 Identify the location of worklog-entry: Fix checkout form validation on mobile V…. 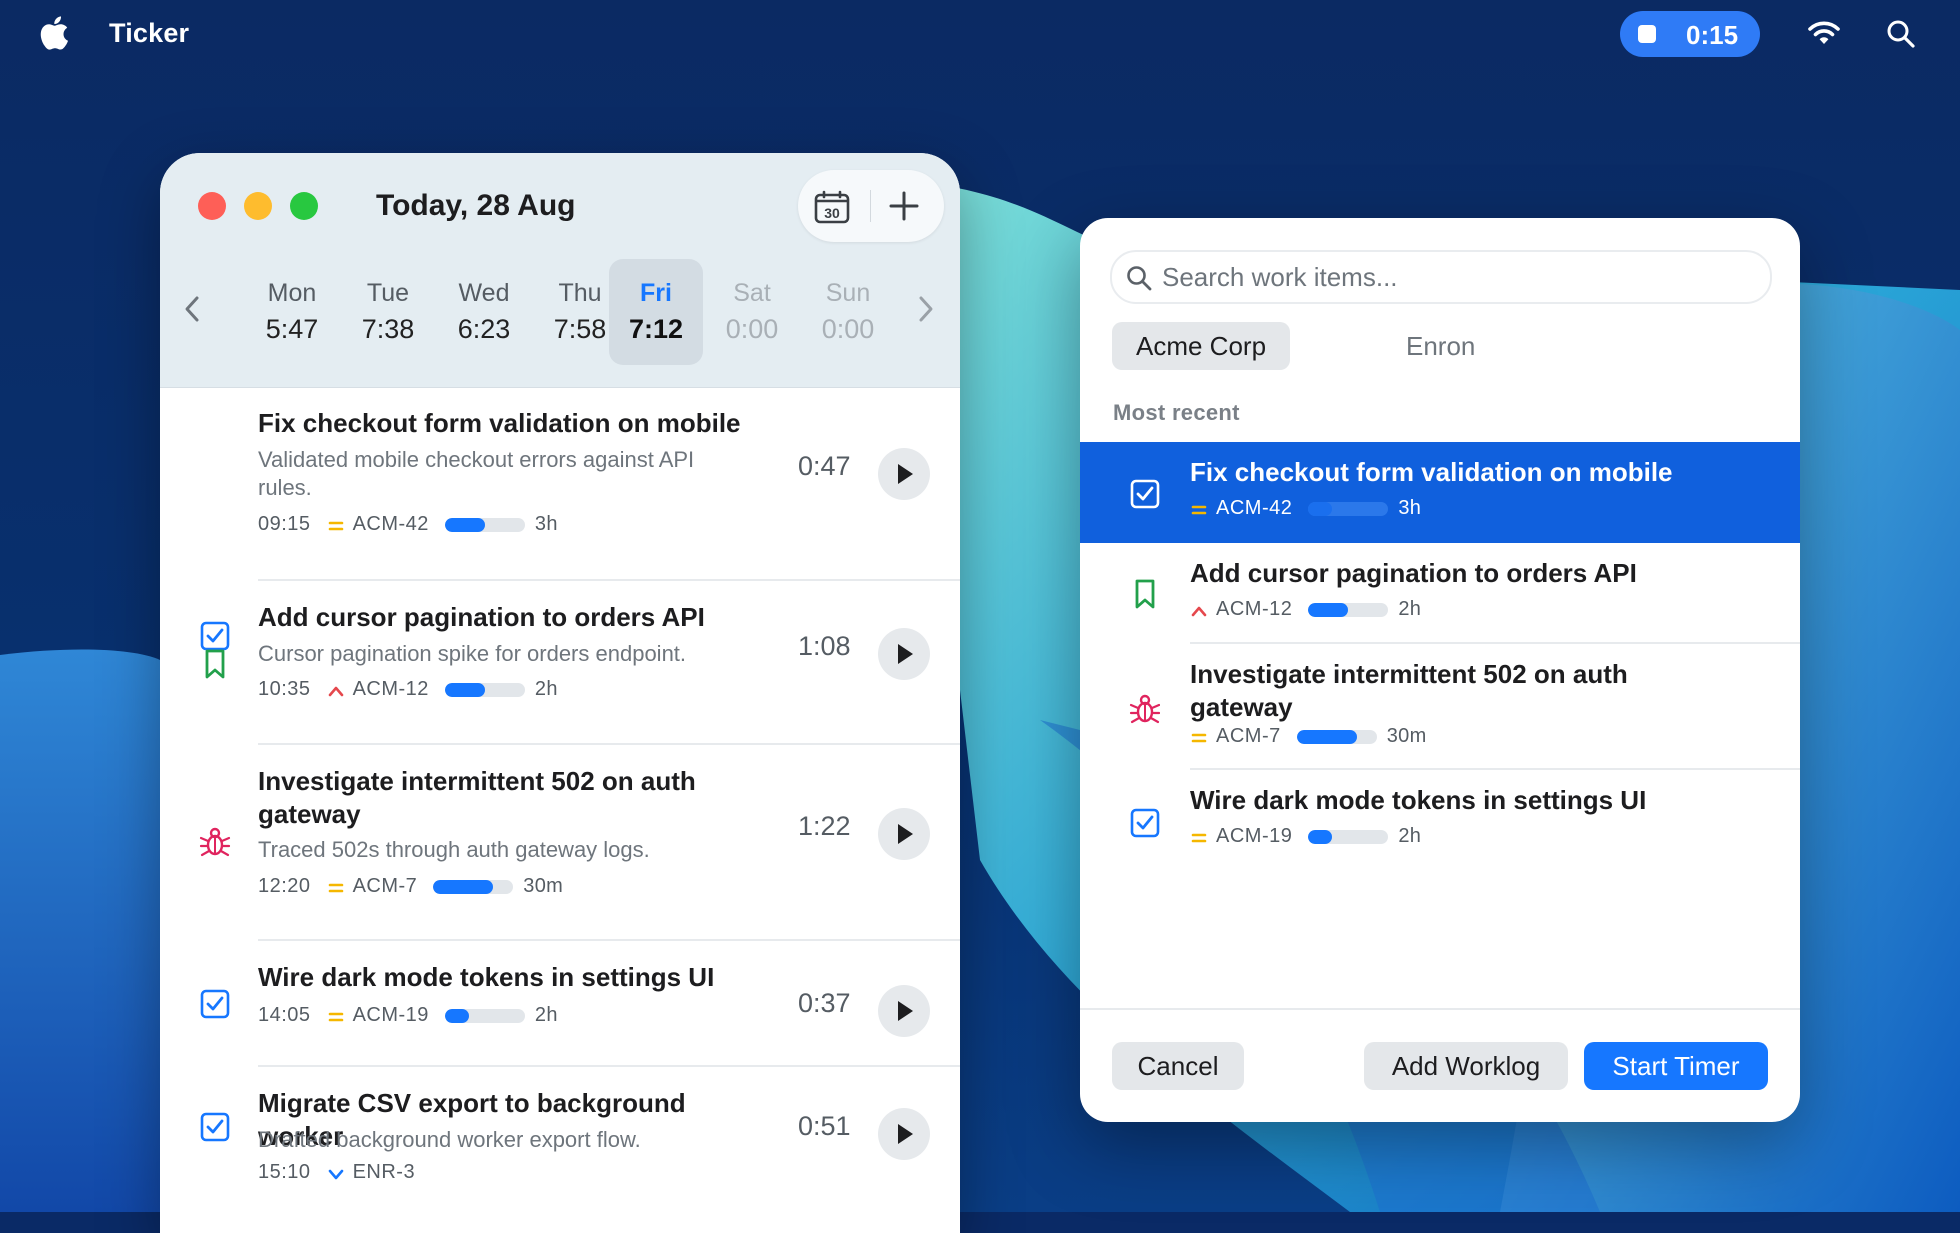
(560, 519).